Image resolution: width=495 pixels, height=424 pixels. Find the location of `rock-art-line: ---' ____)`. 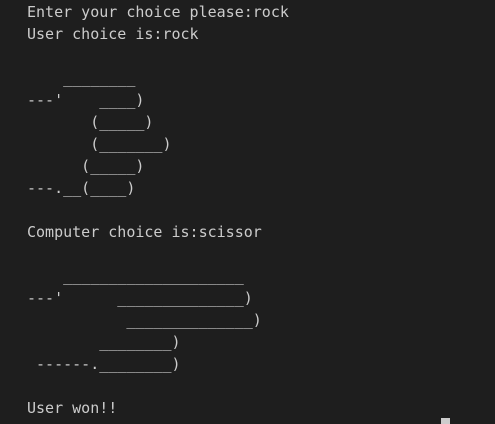

rock-art-line: ---' ____) is located at coordinates (86, 100).